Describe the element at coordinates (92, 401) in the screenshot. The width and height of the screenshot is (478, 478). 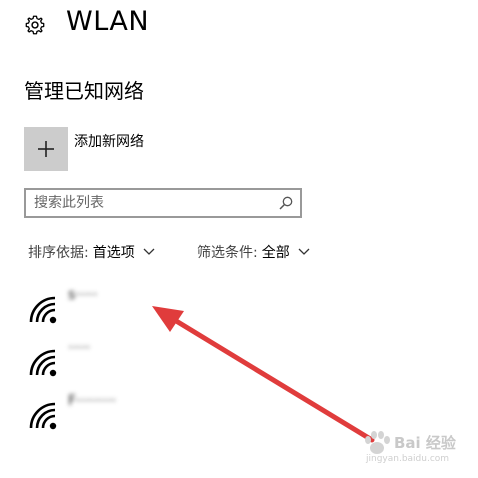
I see `network-name: F·········` at that location.